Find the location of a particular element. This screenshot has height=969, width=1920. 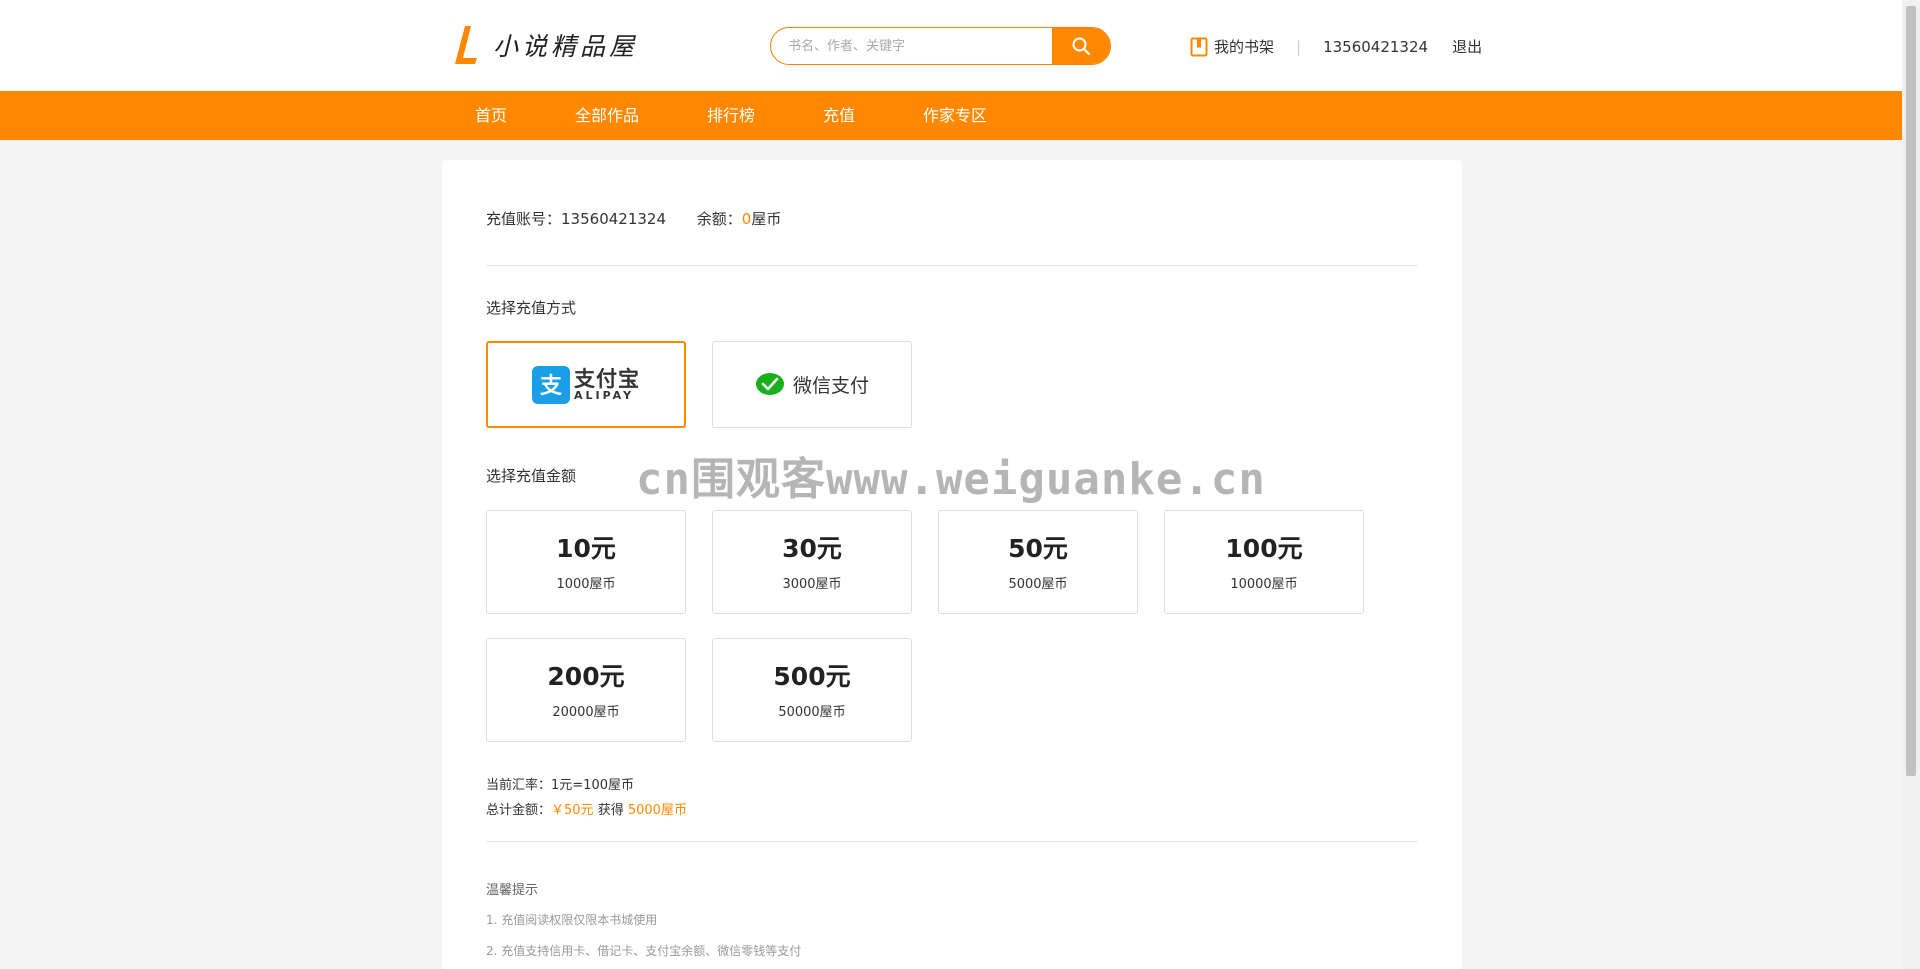

total-coins-value: 5000屋币 is located at coordinates (657, 810).